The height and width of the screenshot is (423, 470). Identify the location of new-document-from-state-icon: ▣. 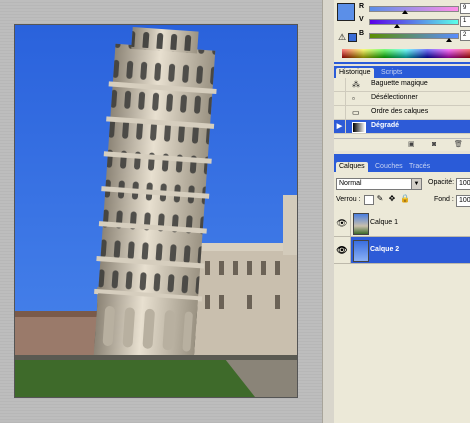
(411, 144).